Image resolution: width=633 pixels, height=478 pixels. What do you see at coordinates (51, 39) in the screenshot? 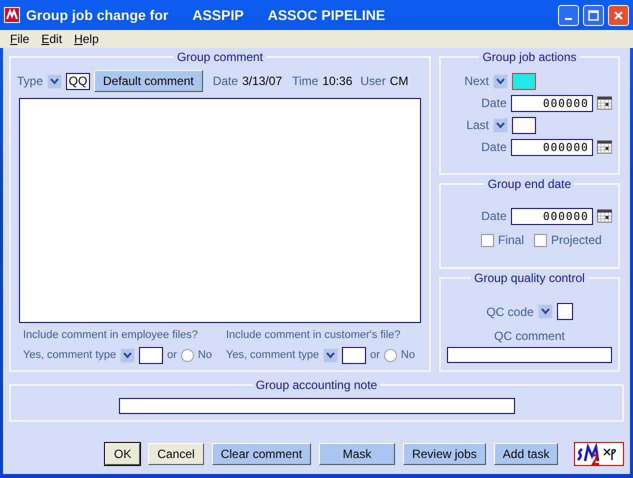
I see `menu-item: Edit` at bounding box center [51, 39].